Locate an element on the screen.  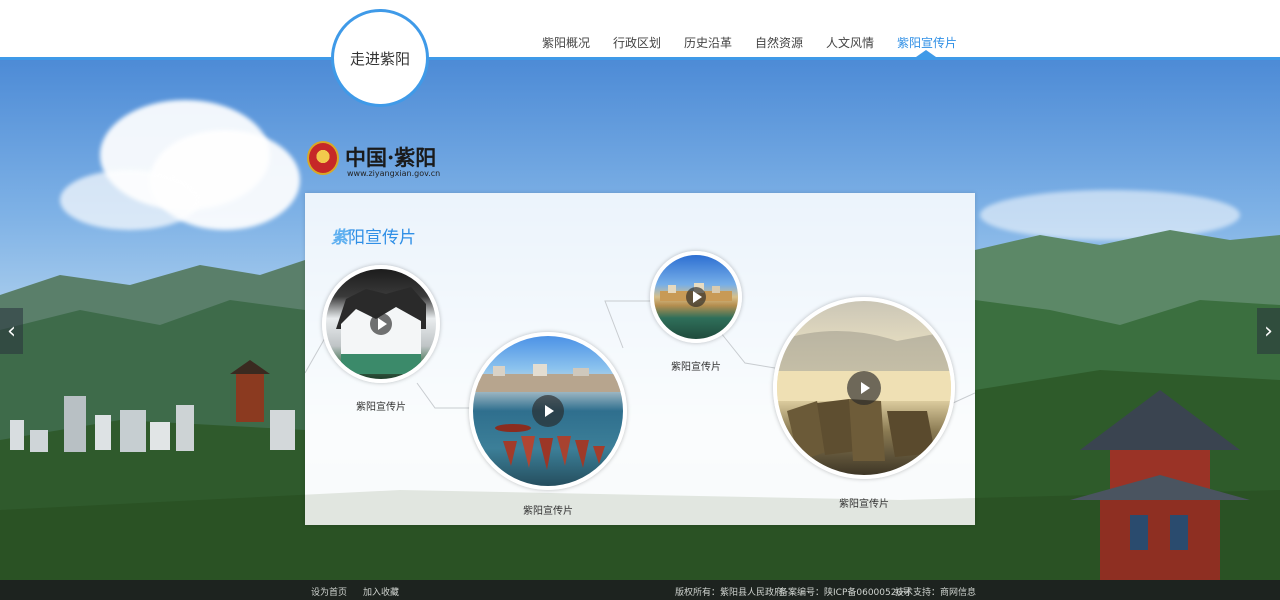
prev-arrow: ‹ is located at coordinates (11, 331).